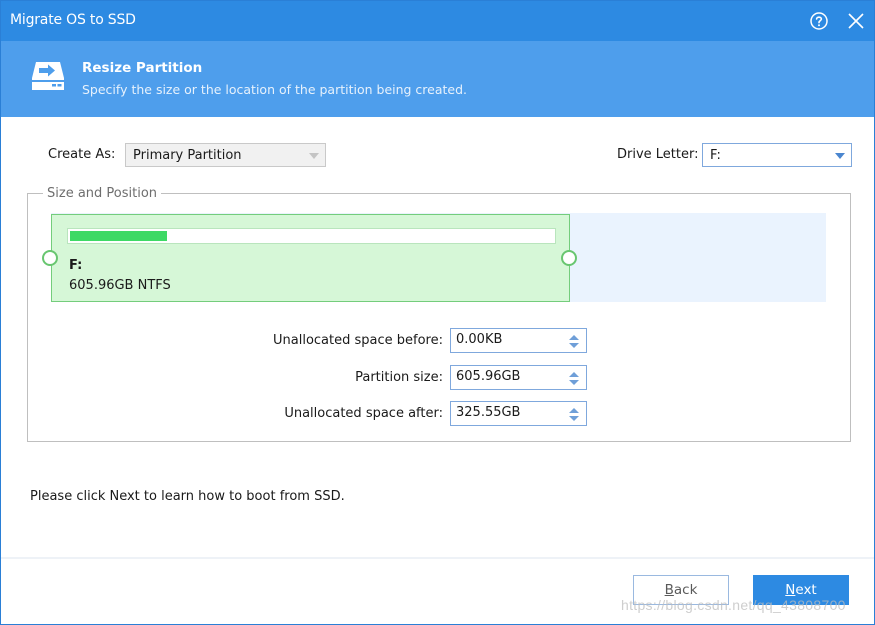 Image resolution: width=875 pixels, height=625 pixels. I want to click on partition-letter: F:, so click(76, 265).